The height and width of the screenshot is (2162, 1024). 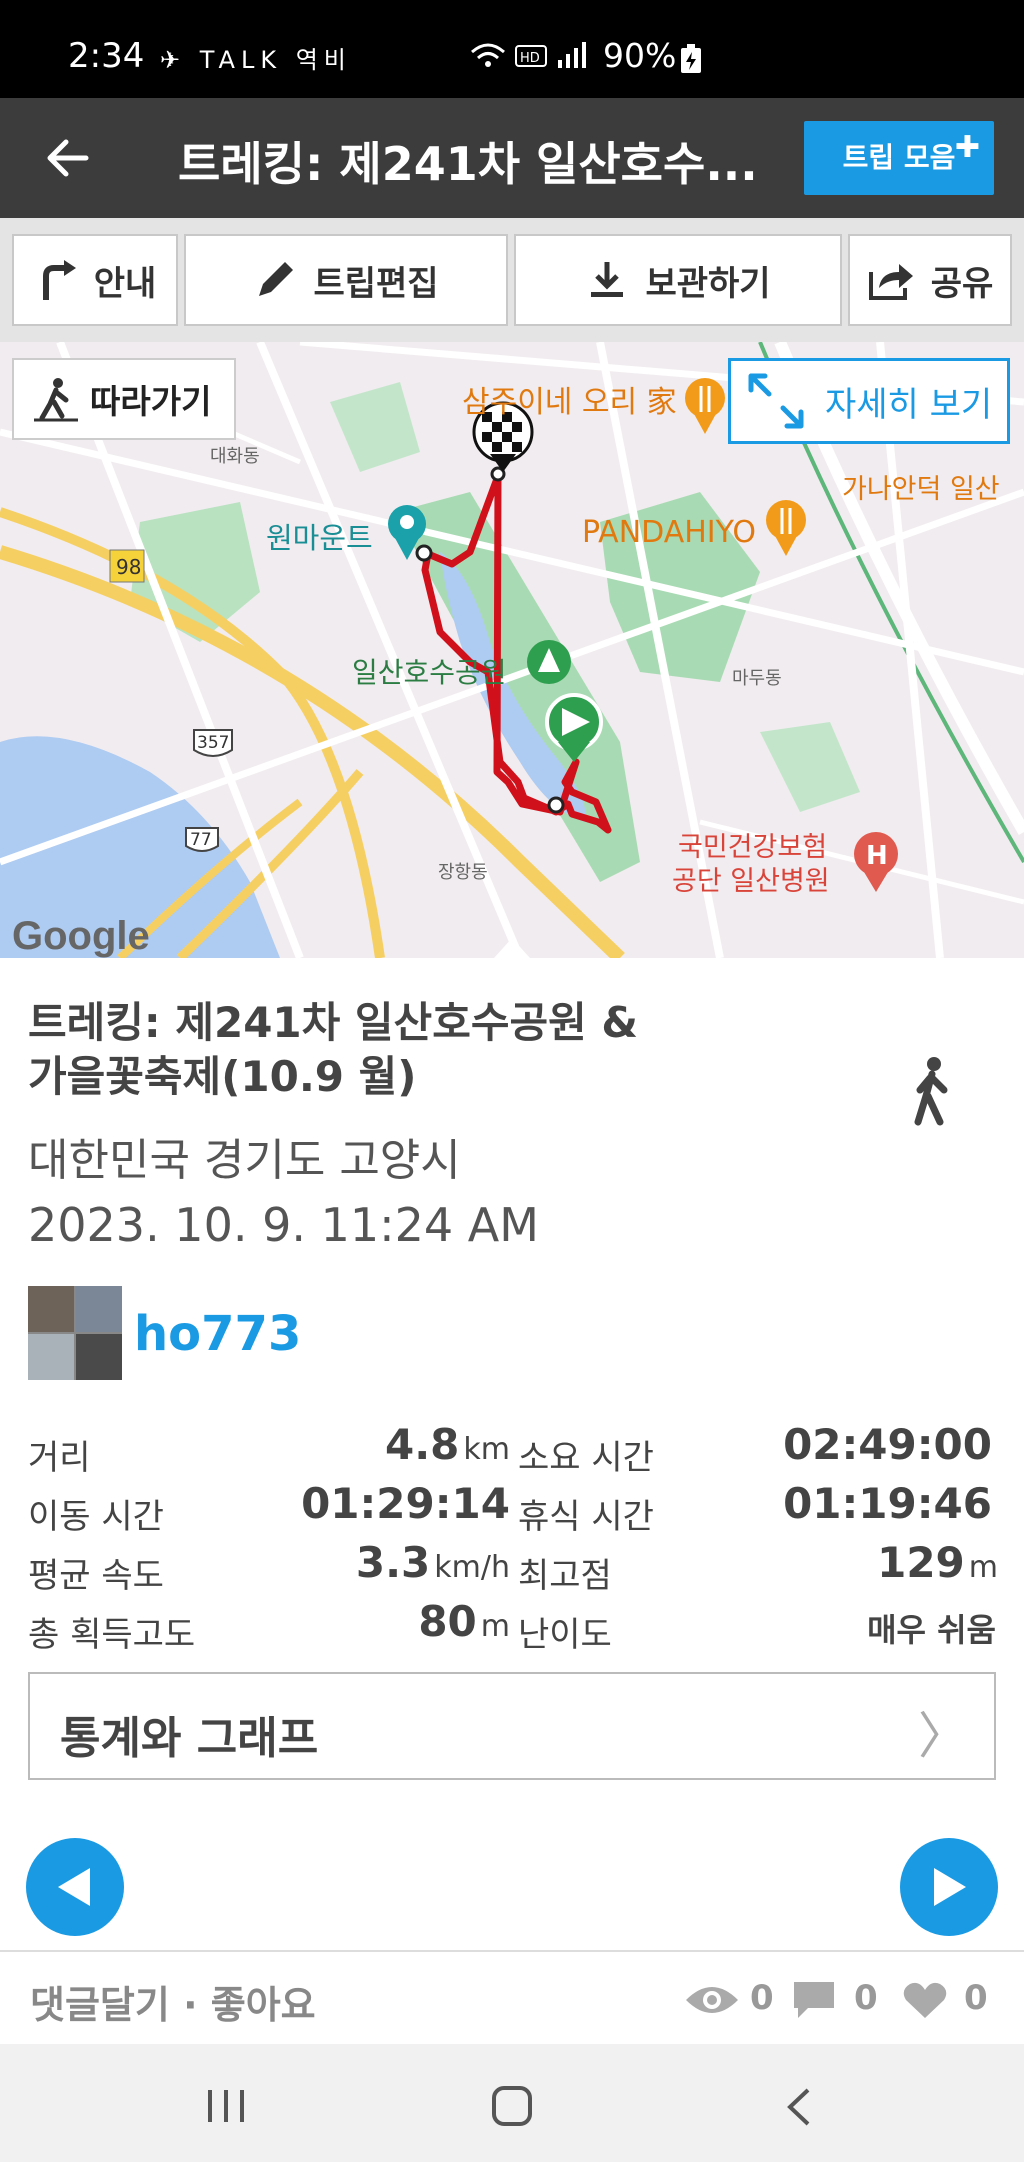 I want to click on map-label: 원마운트, so click(x=319, y=538).